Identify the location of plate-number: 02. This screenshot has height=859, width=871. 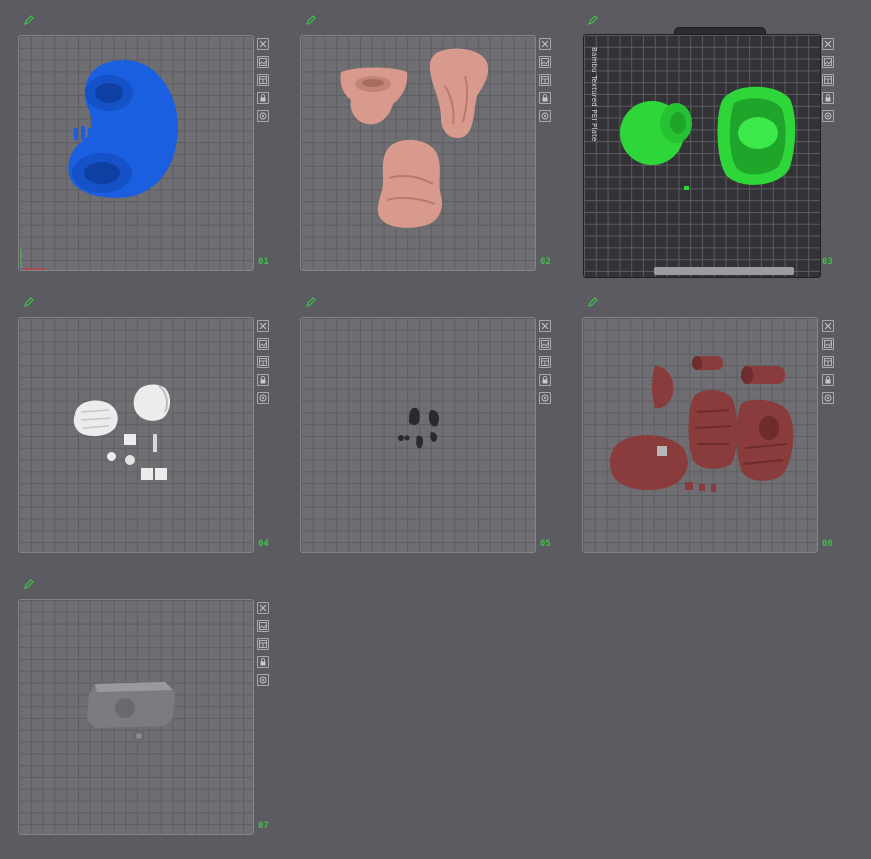
(545, 262).